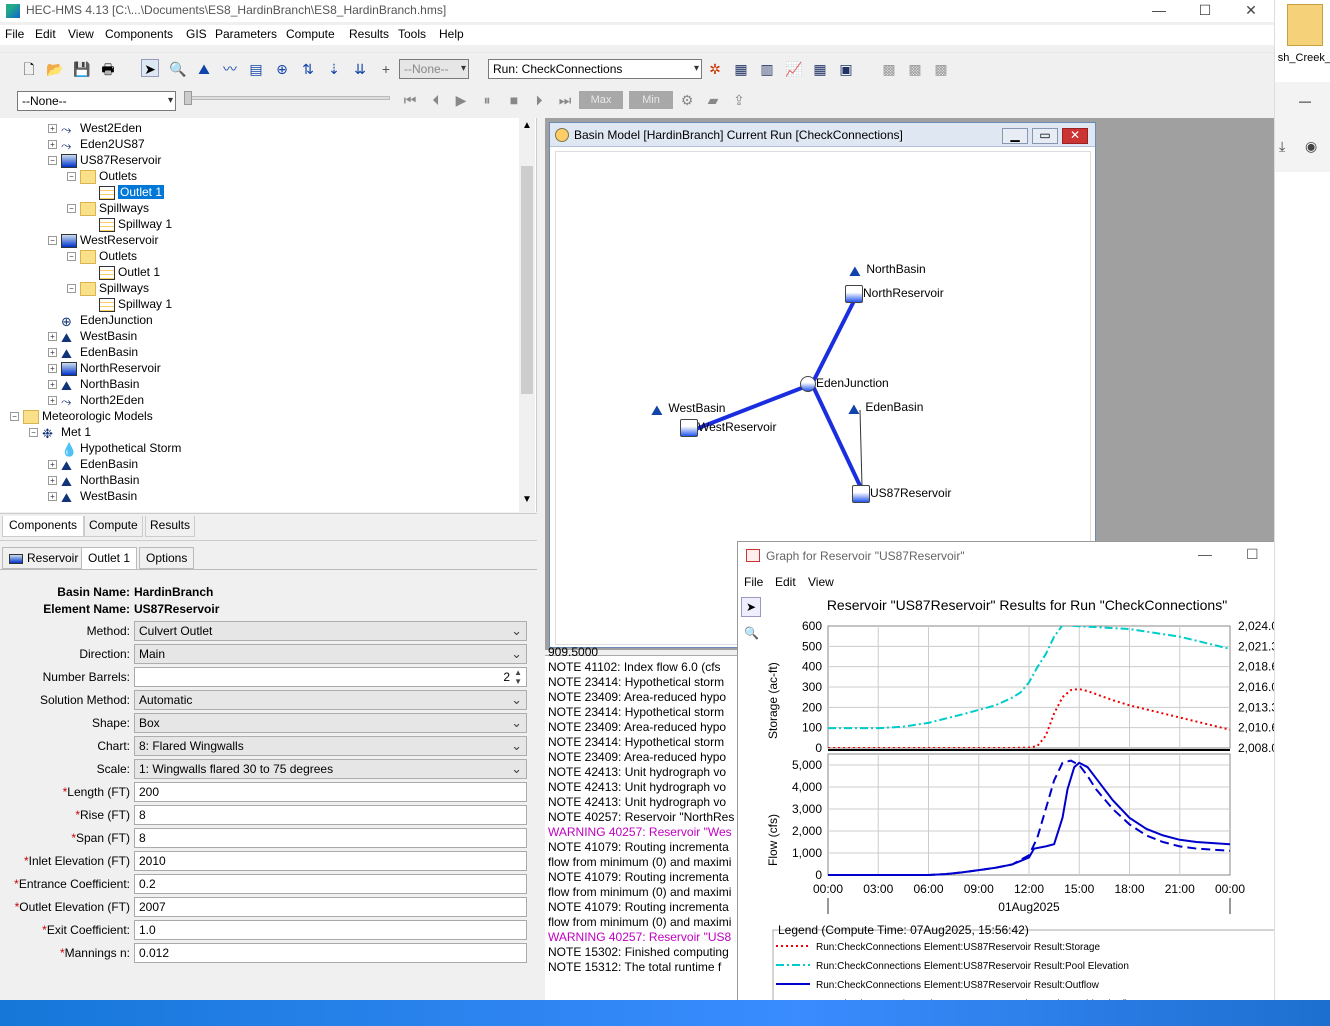  Describe the element at coordinates (1252, 554) in the screenshot. I see `graph-maximize-button: ☐` at that location.